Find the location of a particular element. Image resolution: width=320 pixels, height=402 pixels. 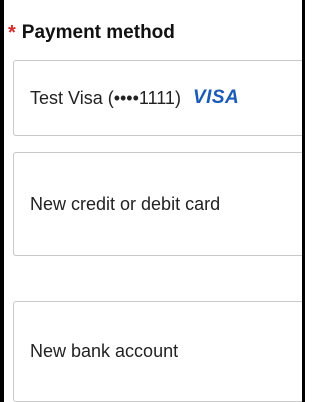

payment-option-label: Test Visa (••••1111) is located at coordinates (105, 97).